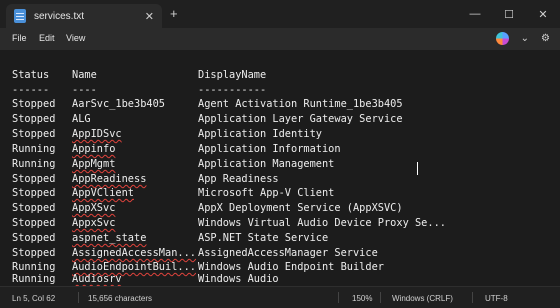 This screenshot has width=560, height=308. What do you see at coordinates (173, 164) in the screenshot?
I see `table-row: Running AppMgmt Application Management` at bounding box center [173, 164].